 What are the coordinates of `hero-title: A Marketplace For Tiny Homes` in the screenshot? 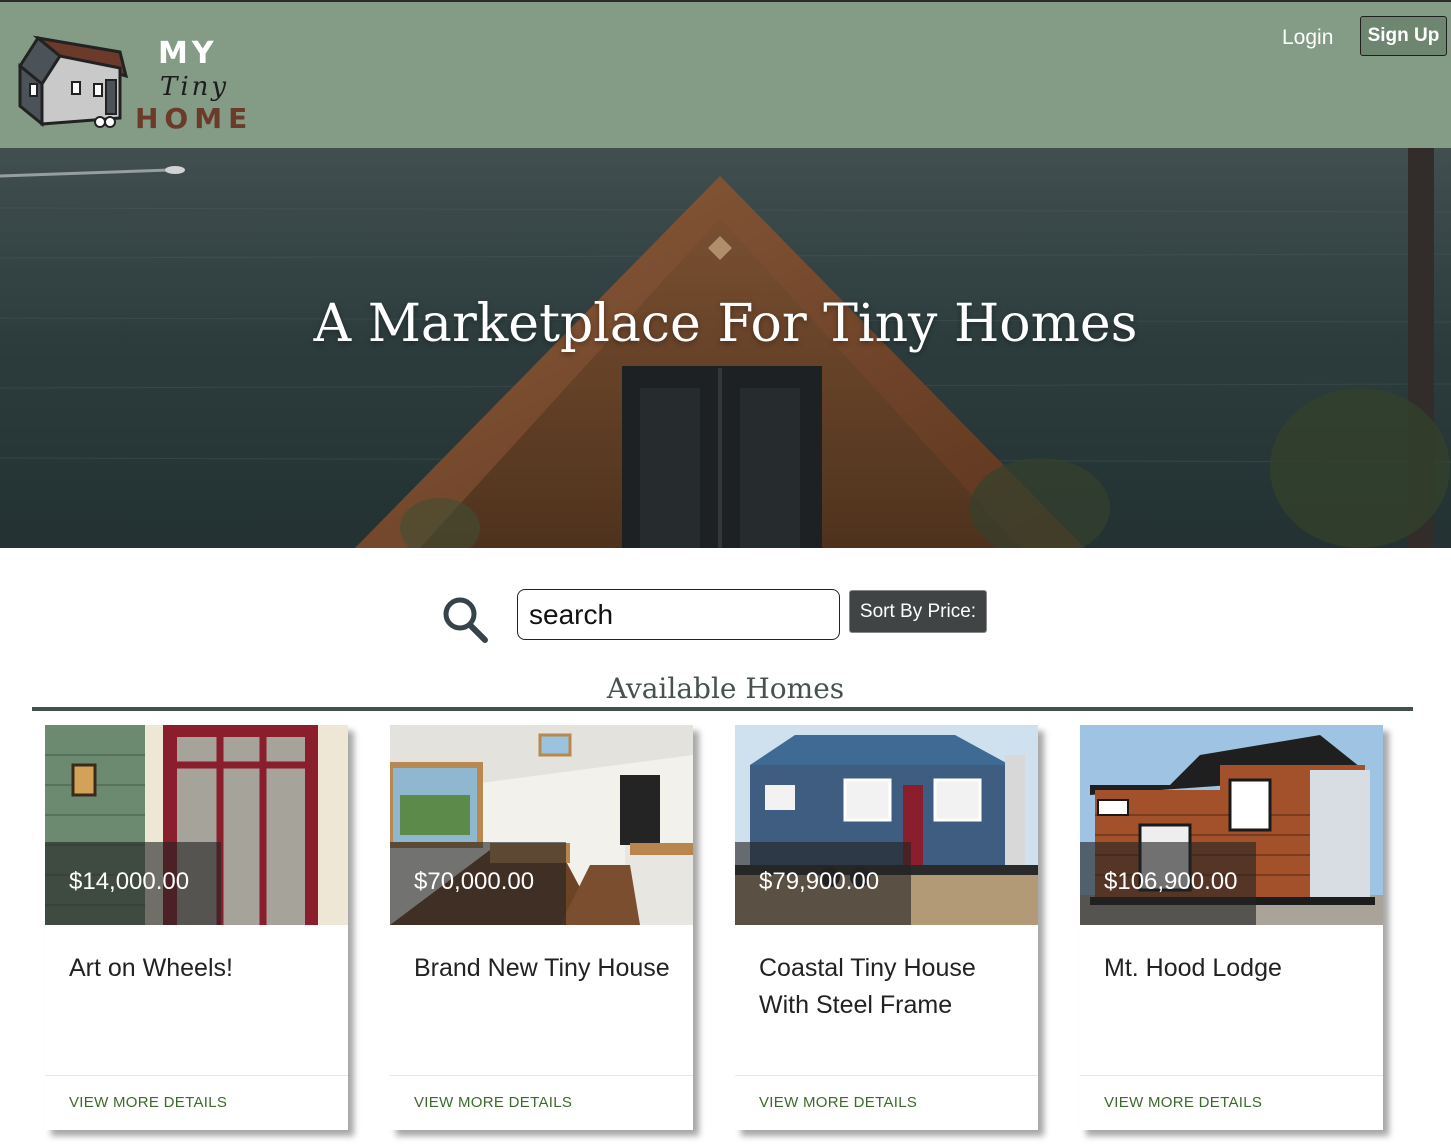 It's located at (725, 324).